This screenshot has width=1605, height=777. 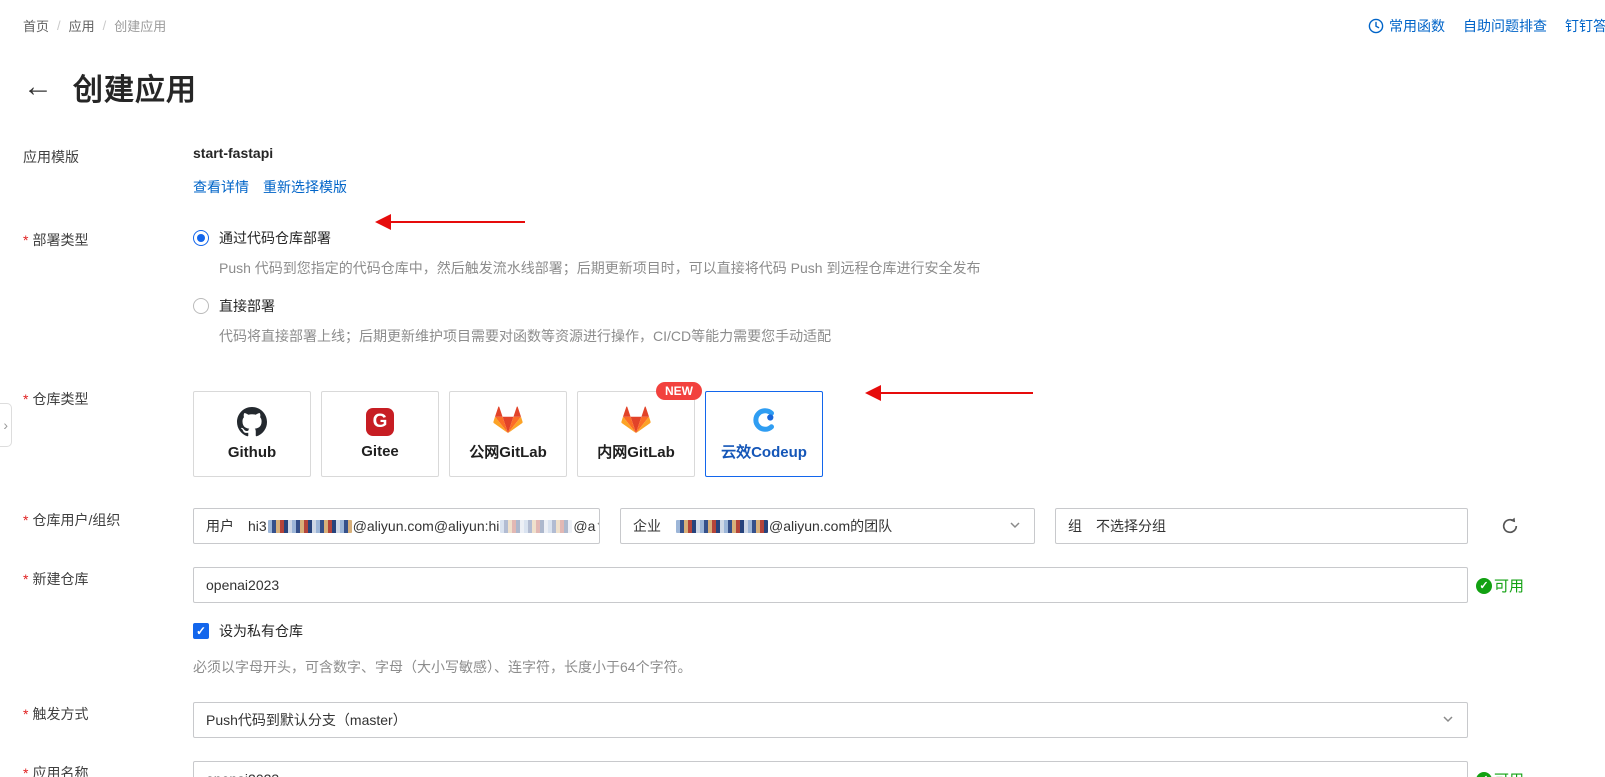 I want to click on repo-card-codeup-label: 云效Codeup, so click(x=764, y=452).